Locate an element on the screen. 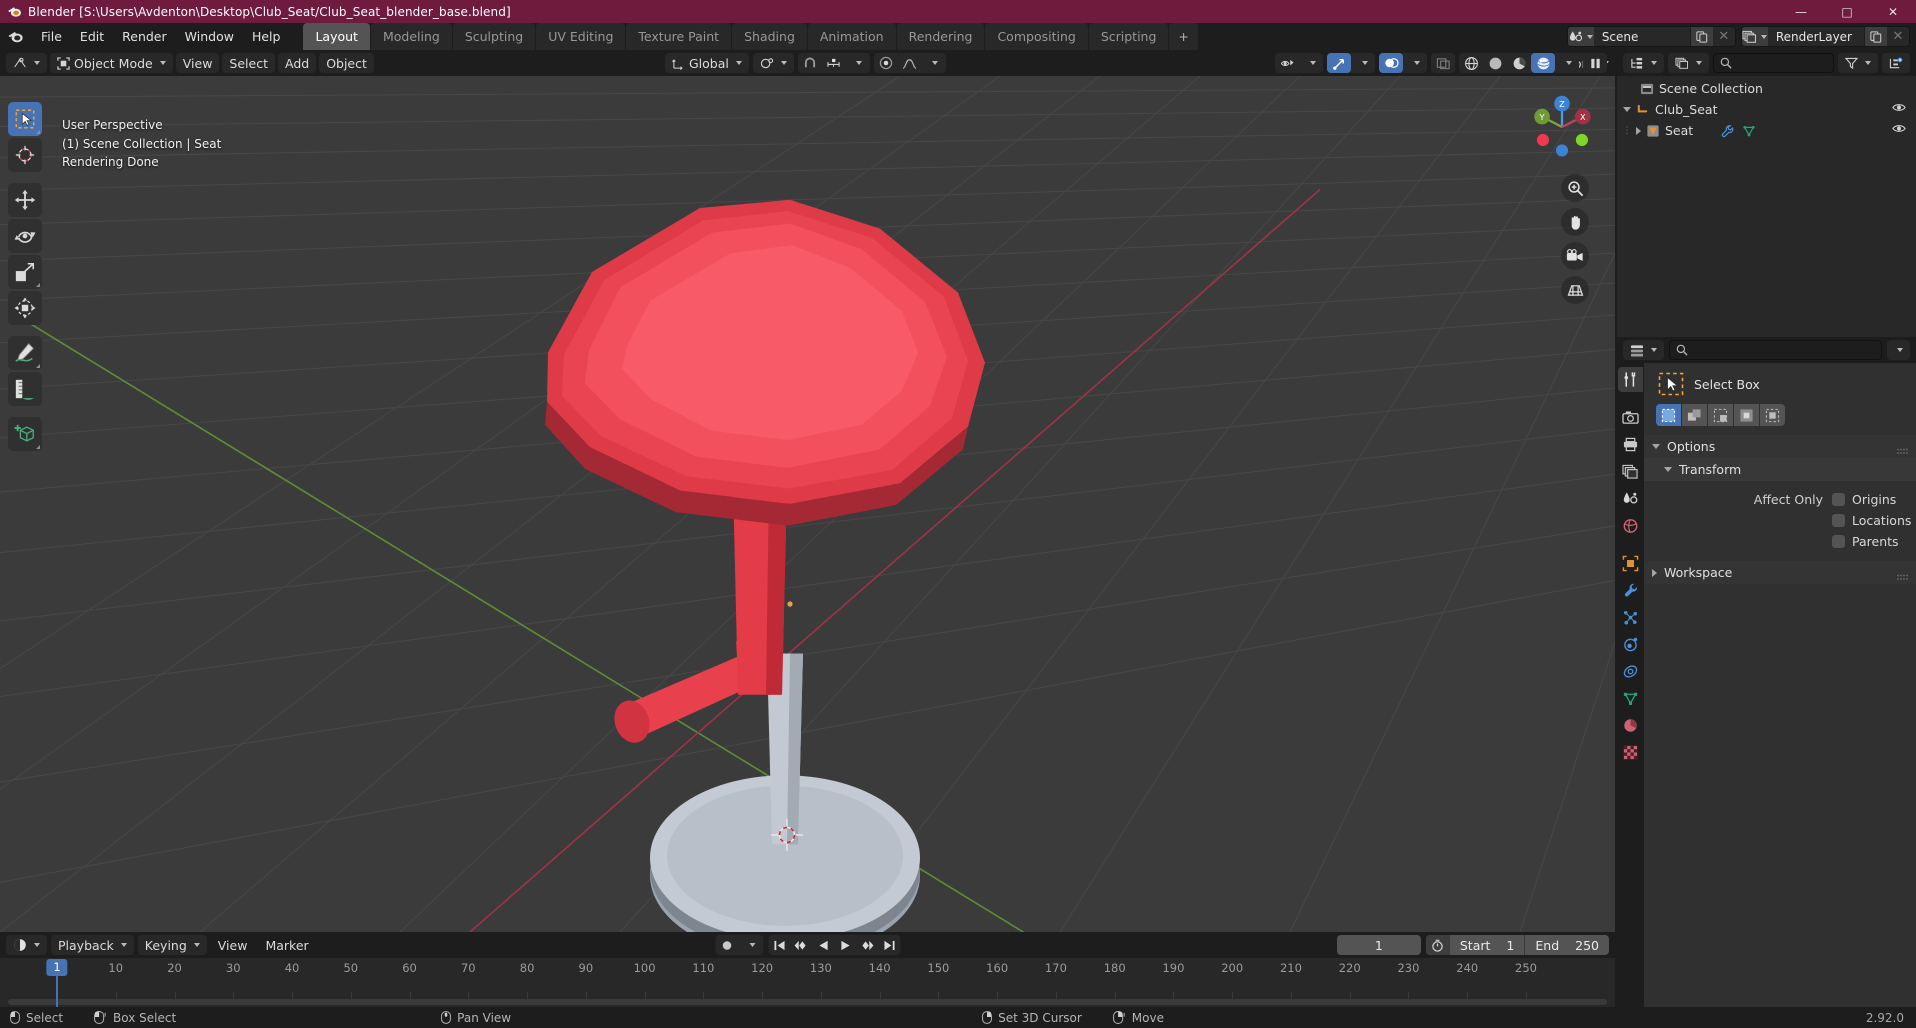 The height and width of the screenshot is (1028, 1916). jump-to-end-button is located at coordinates (889, 945).